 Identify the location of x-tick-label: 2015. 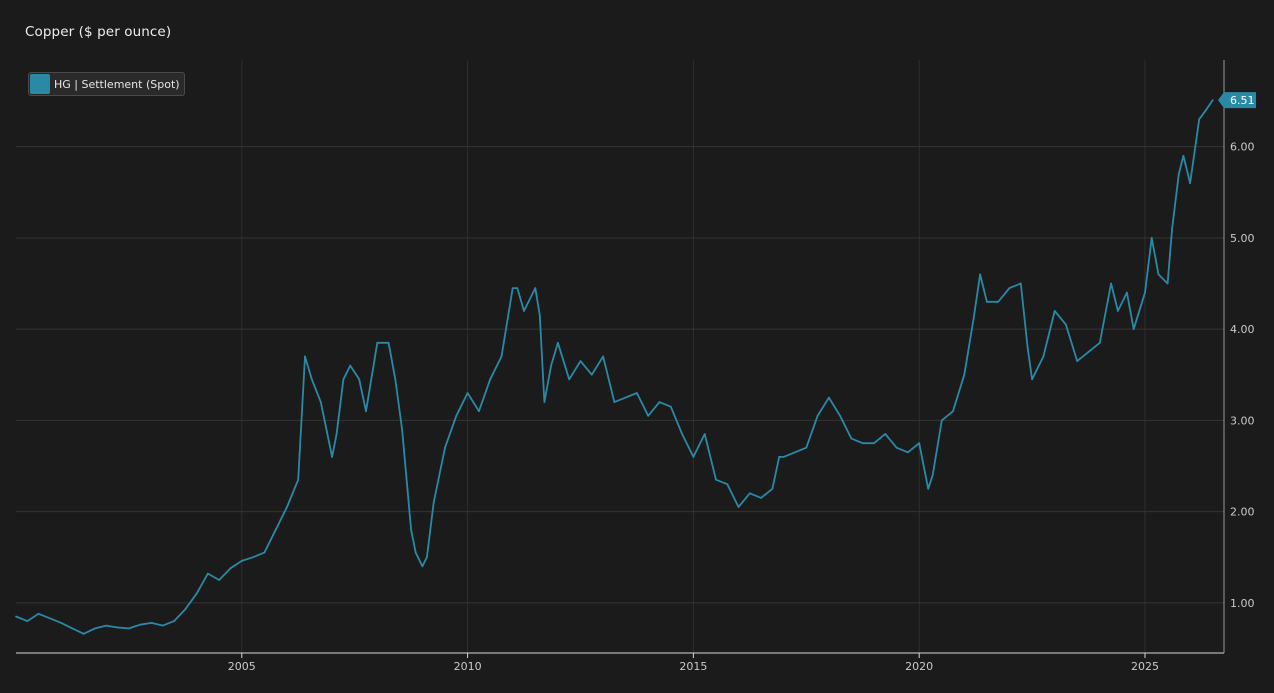
(693, 666).